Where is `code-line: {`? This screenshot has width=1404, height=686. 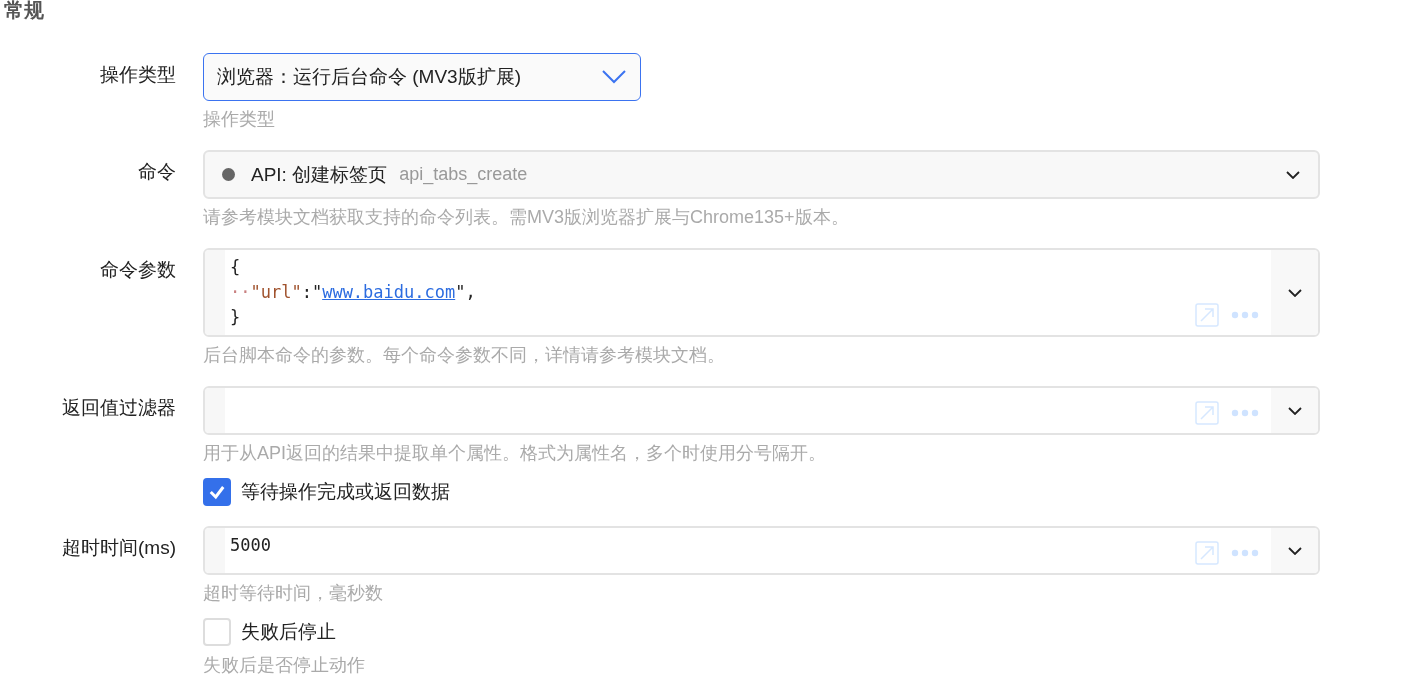
code-line: { is located at coordinates (235, 267).